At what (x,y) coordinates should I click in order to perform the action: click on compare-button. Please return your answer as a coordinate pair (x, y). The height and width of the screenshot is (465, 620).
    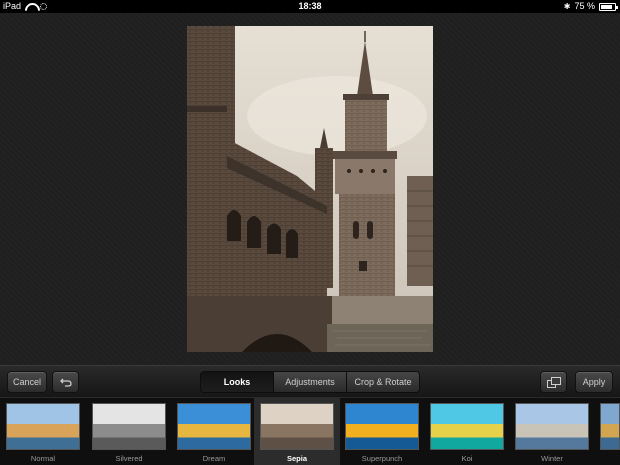
    Looking at the image, I should click on (553, 382).